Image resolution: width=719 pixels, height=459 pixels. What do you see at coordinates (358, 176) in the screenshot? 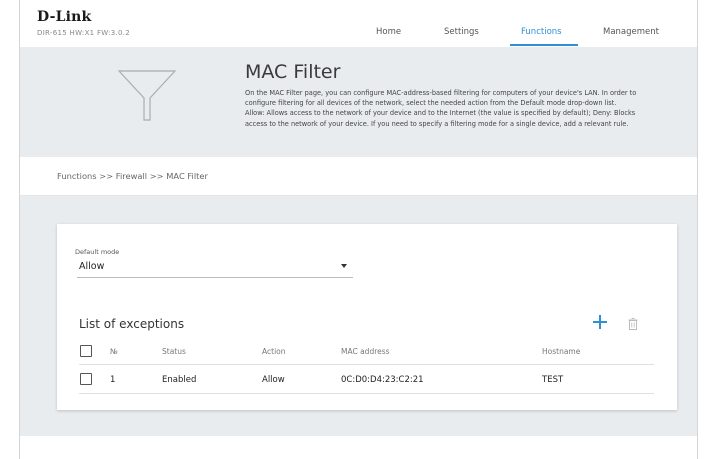
I see `breadcrumb-bar: Functions >> Firewall >> MAC Filter` at bounding box center [358, 176].